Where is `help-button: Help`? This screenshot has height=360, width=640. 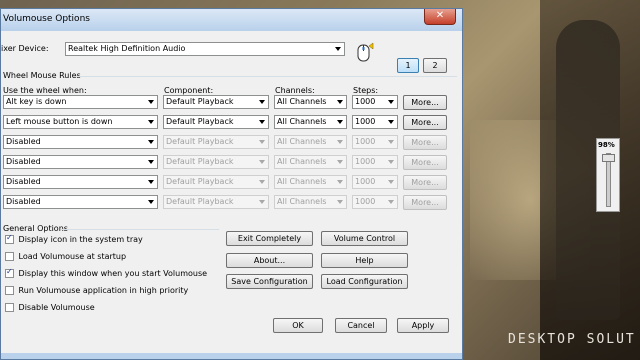 help-button: Help is located at coordinates (364, 260).